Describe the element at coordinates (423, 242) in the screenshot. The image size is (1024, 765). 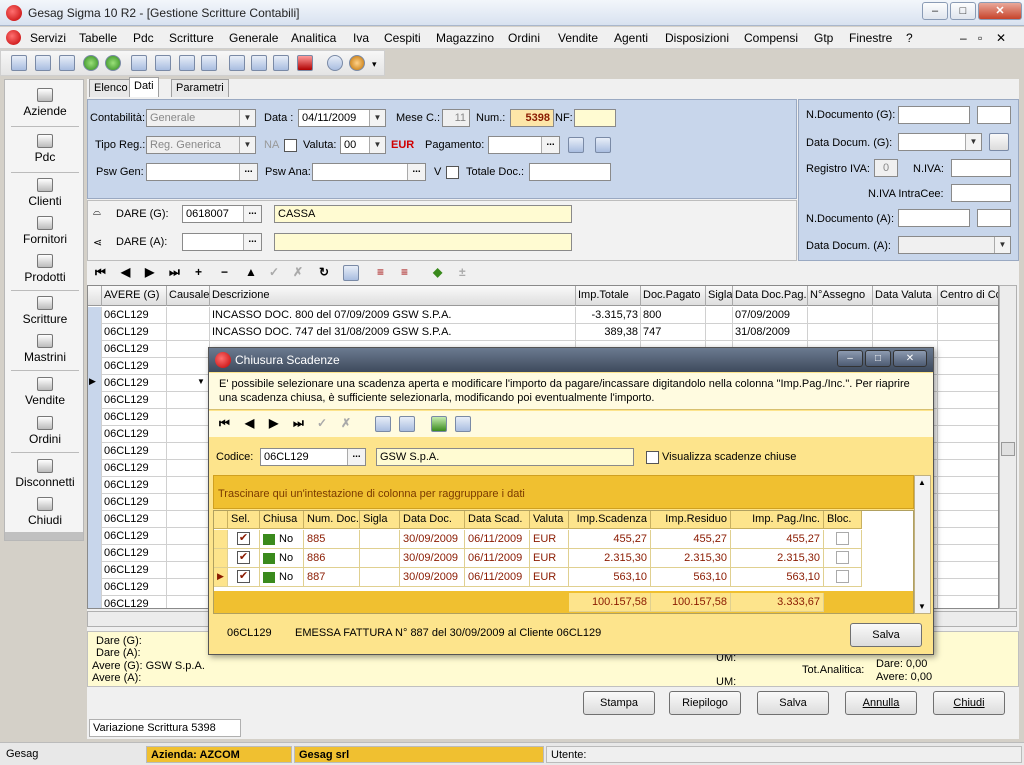
I see `dare-a-name-field` at that location.